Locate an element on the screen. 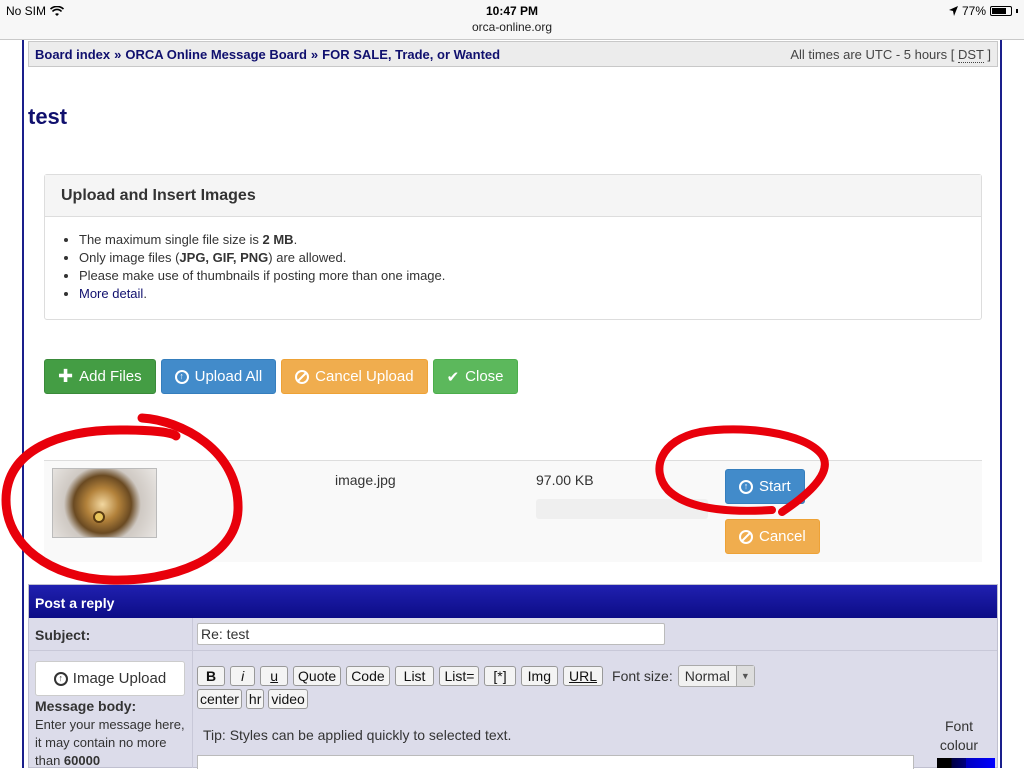 This screenshot has height=770, width=1024. underline-button: u is located at coordinates (274, 676).